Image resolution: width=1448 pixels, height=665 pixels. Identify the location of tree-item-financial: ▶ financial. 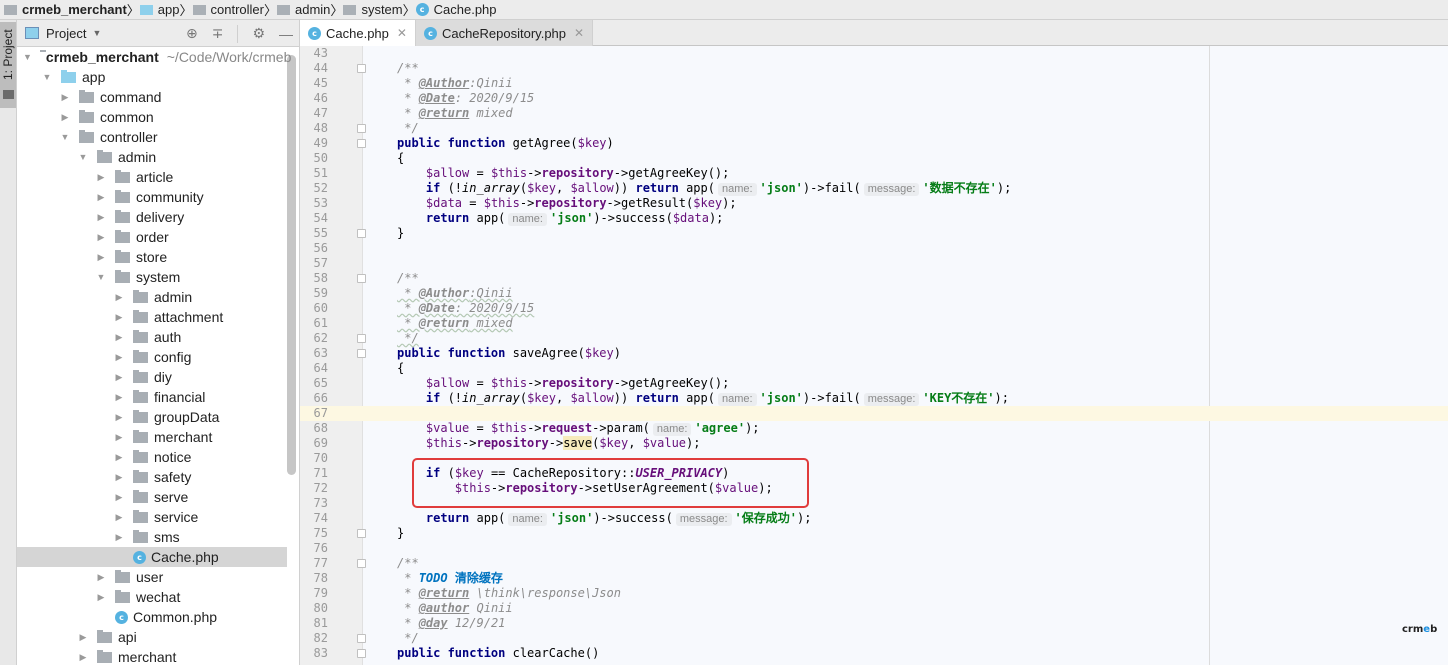
(152, 397).